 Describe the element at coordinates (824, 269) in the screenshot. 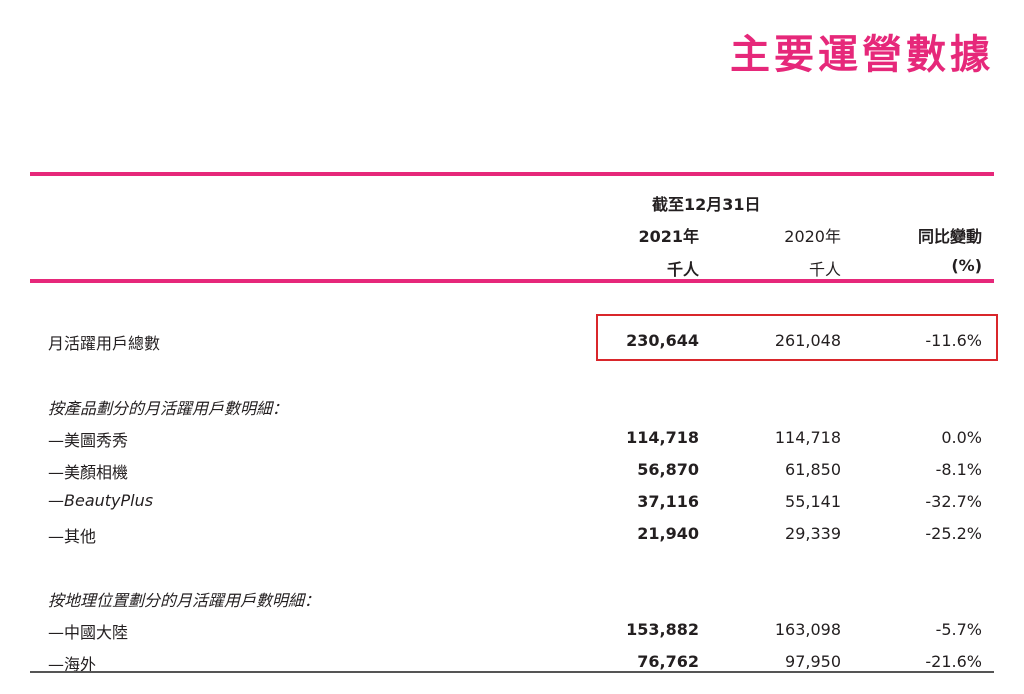

I see `unit-2020: 千人` at that location.